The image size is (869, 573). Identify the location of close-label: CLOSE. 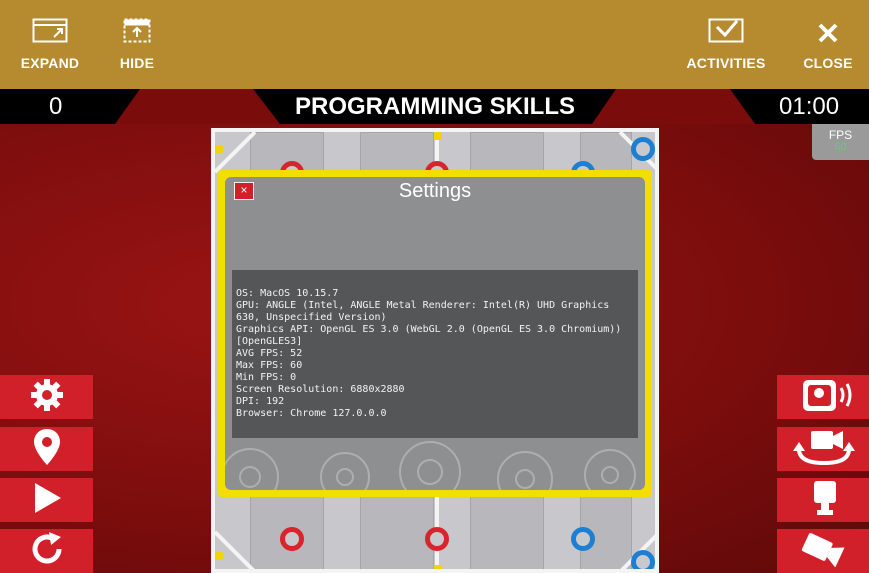
(828, 63).